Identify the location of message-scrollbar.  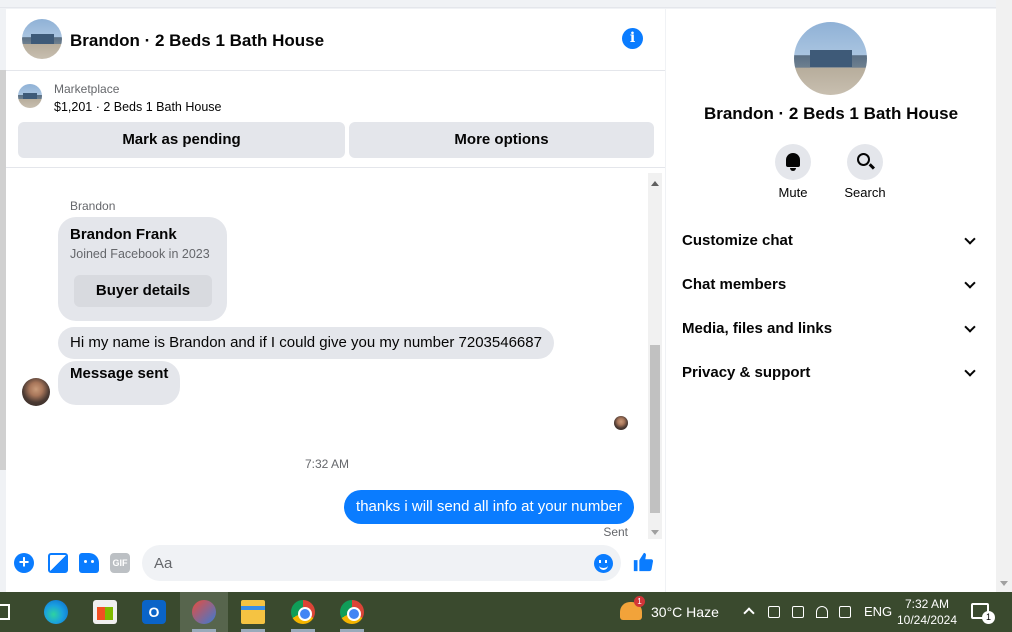
(655, 356).